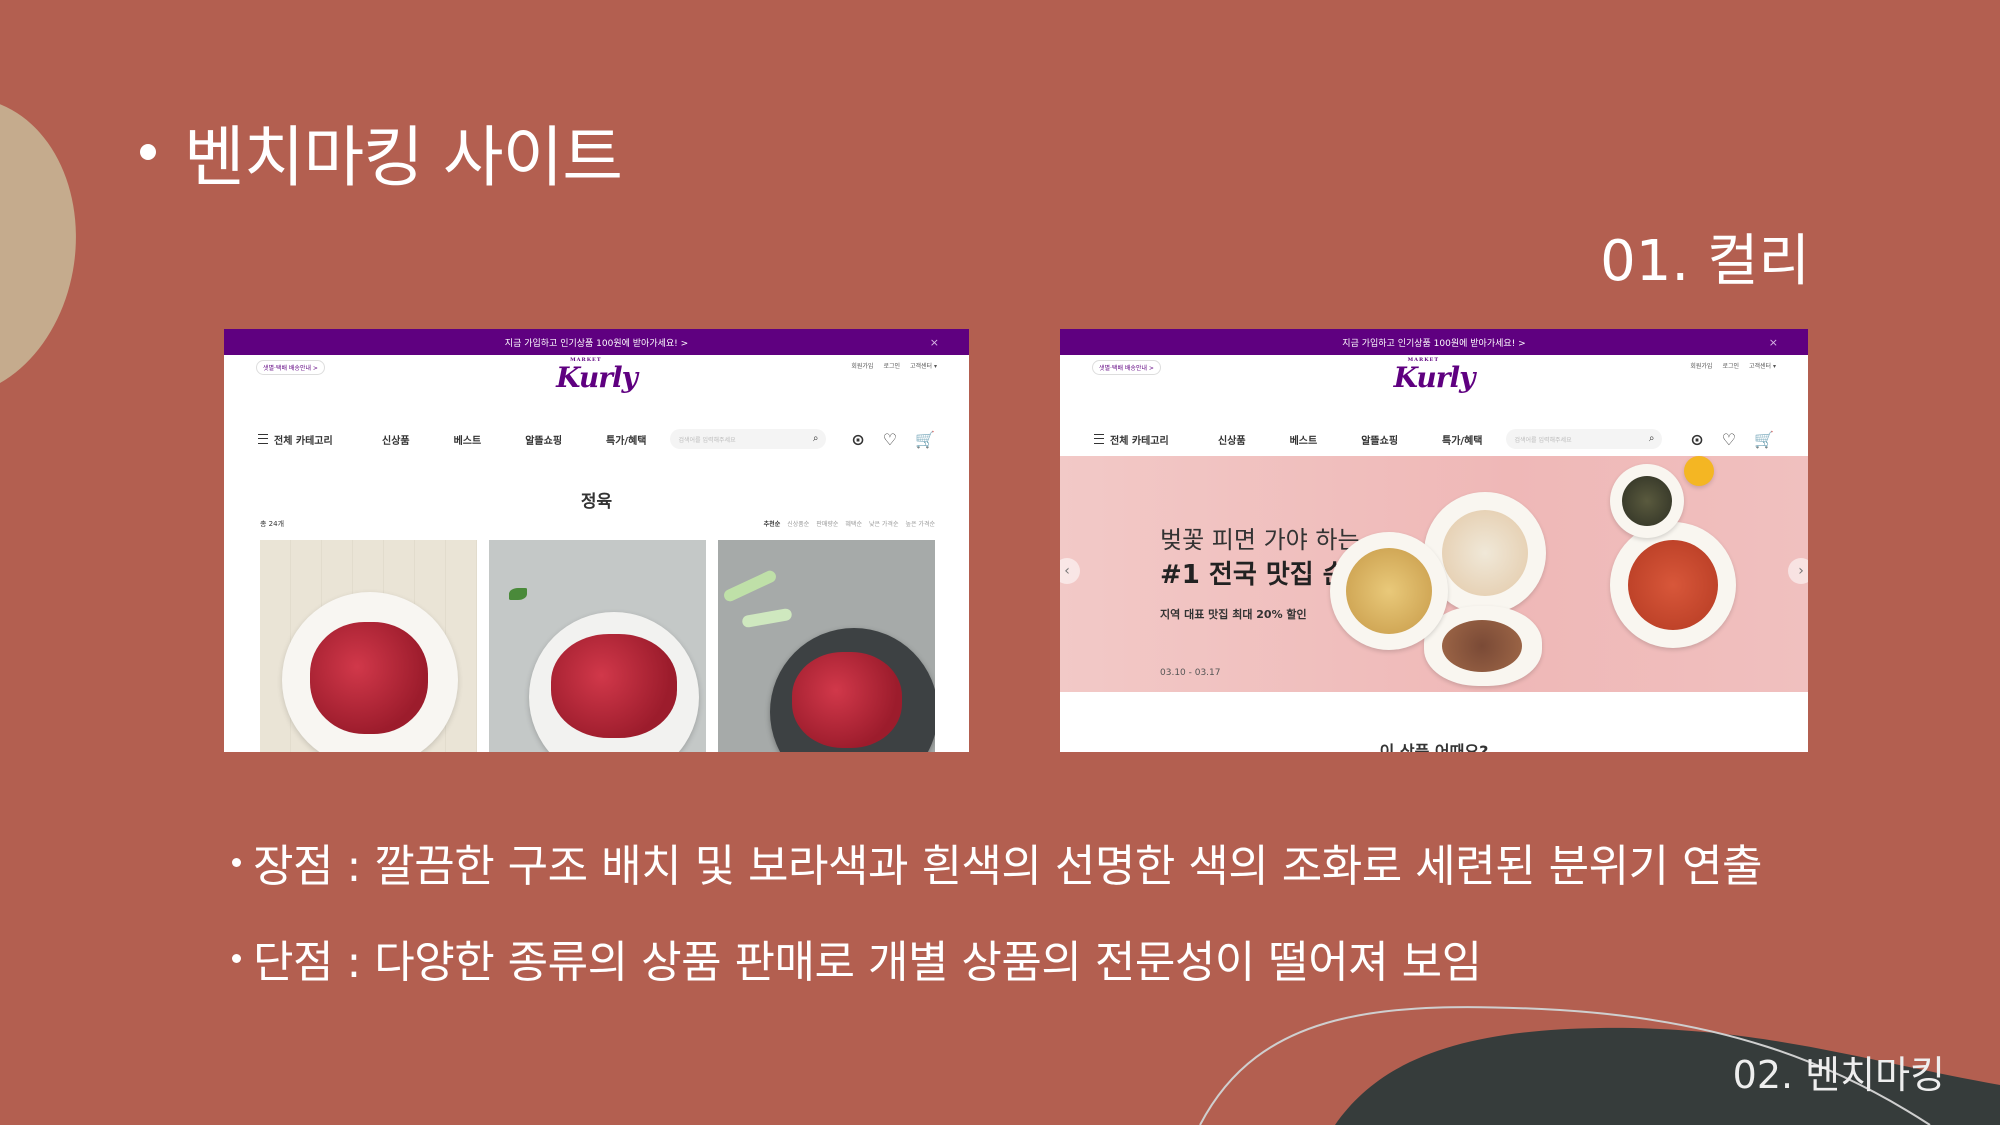 The height and width of the screenshot is (1125, 2000). Describe the element at coordinates (1070, 571) in the screenshot. I see `banner-prev-button: ‹` at that location.